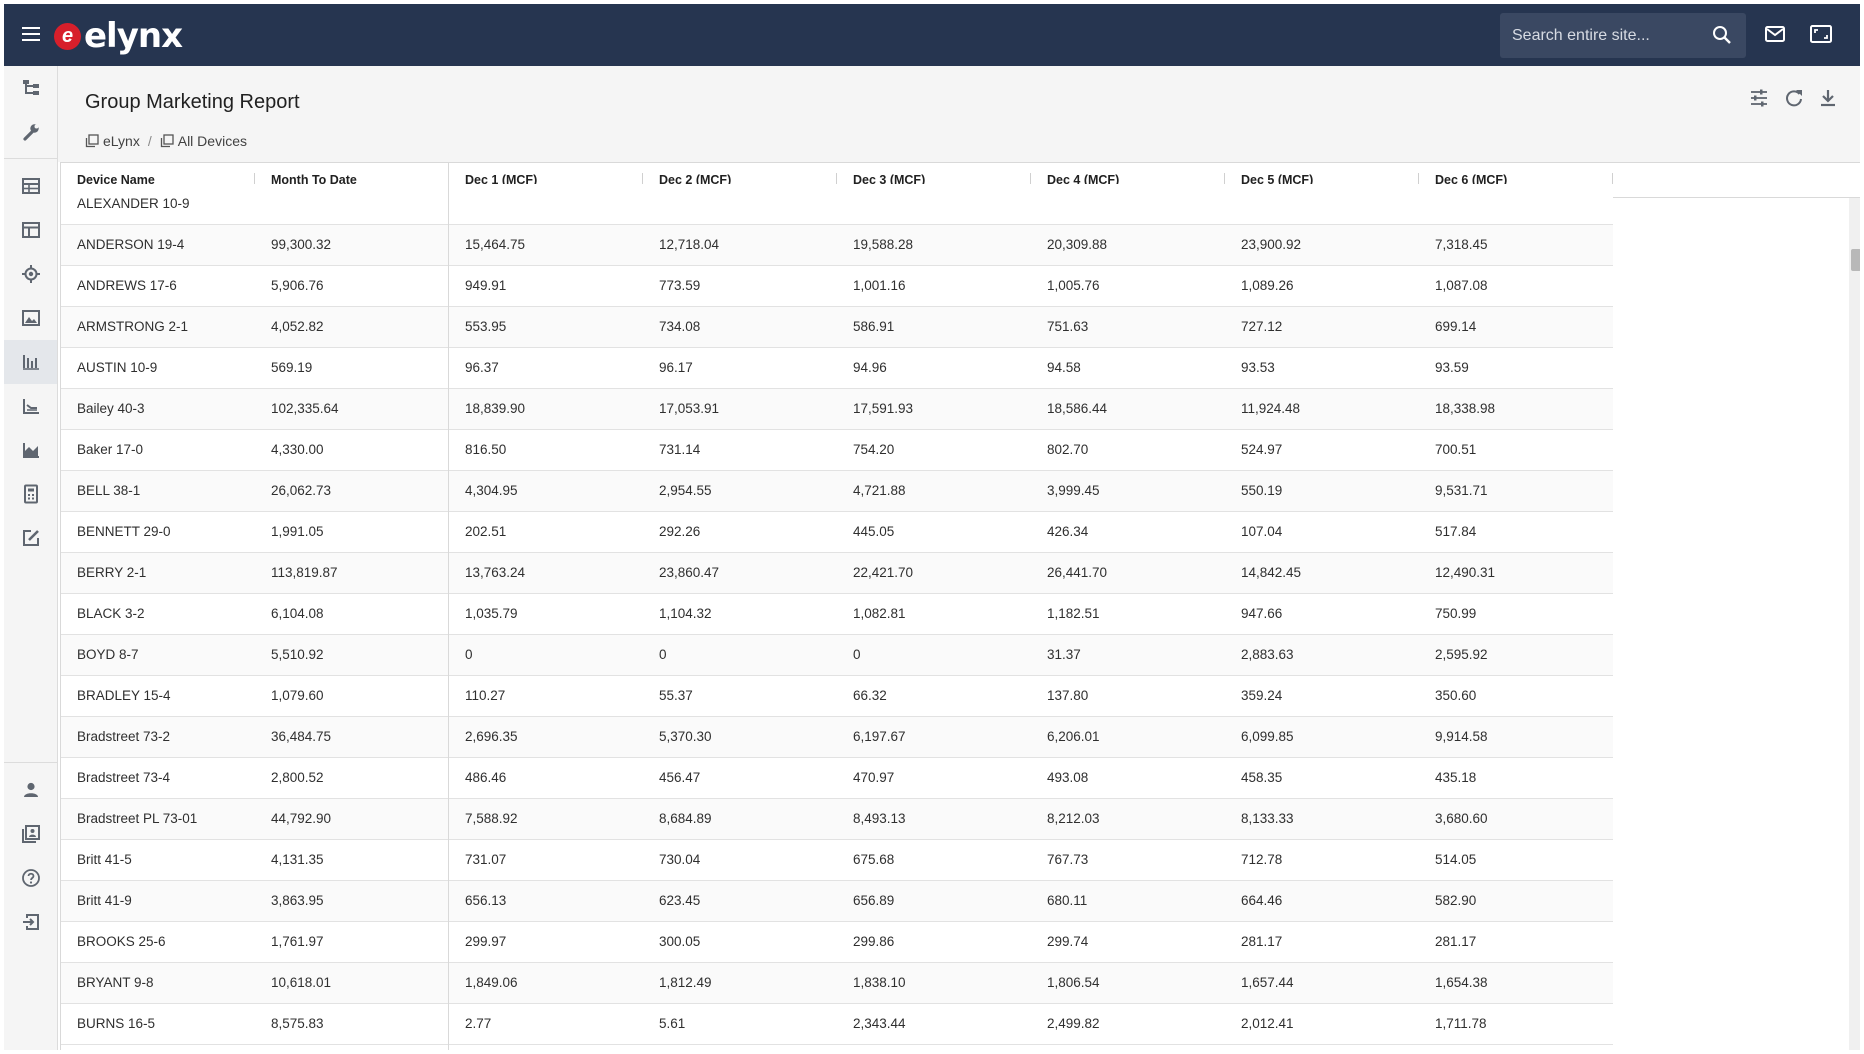 The height and width of the screenshot is (1054, 1864). I want to click on table-row: ALEXANDER 10-9, so click(837, 204).